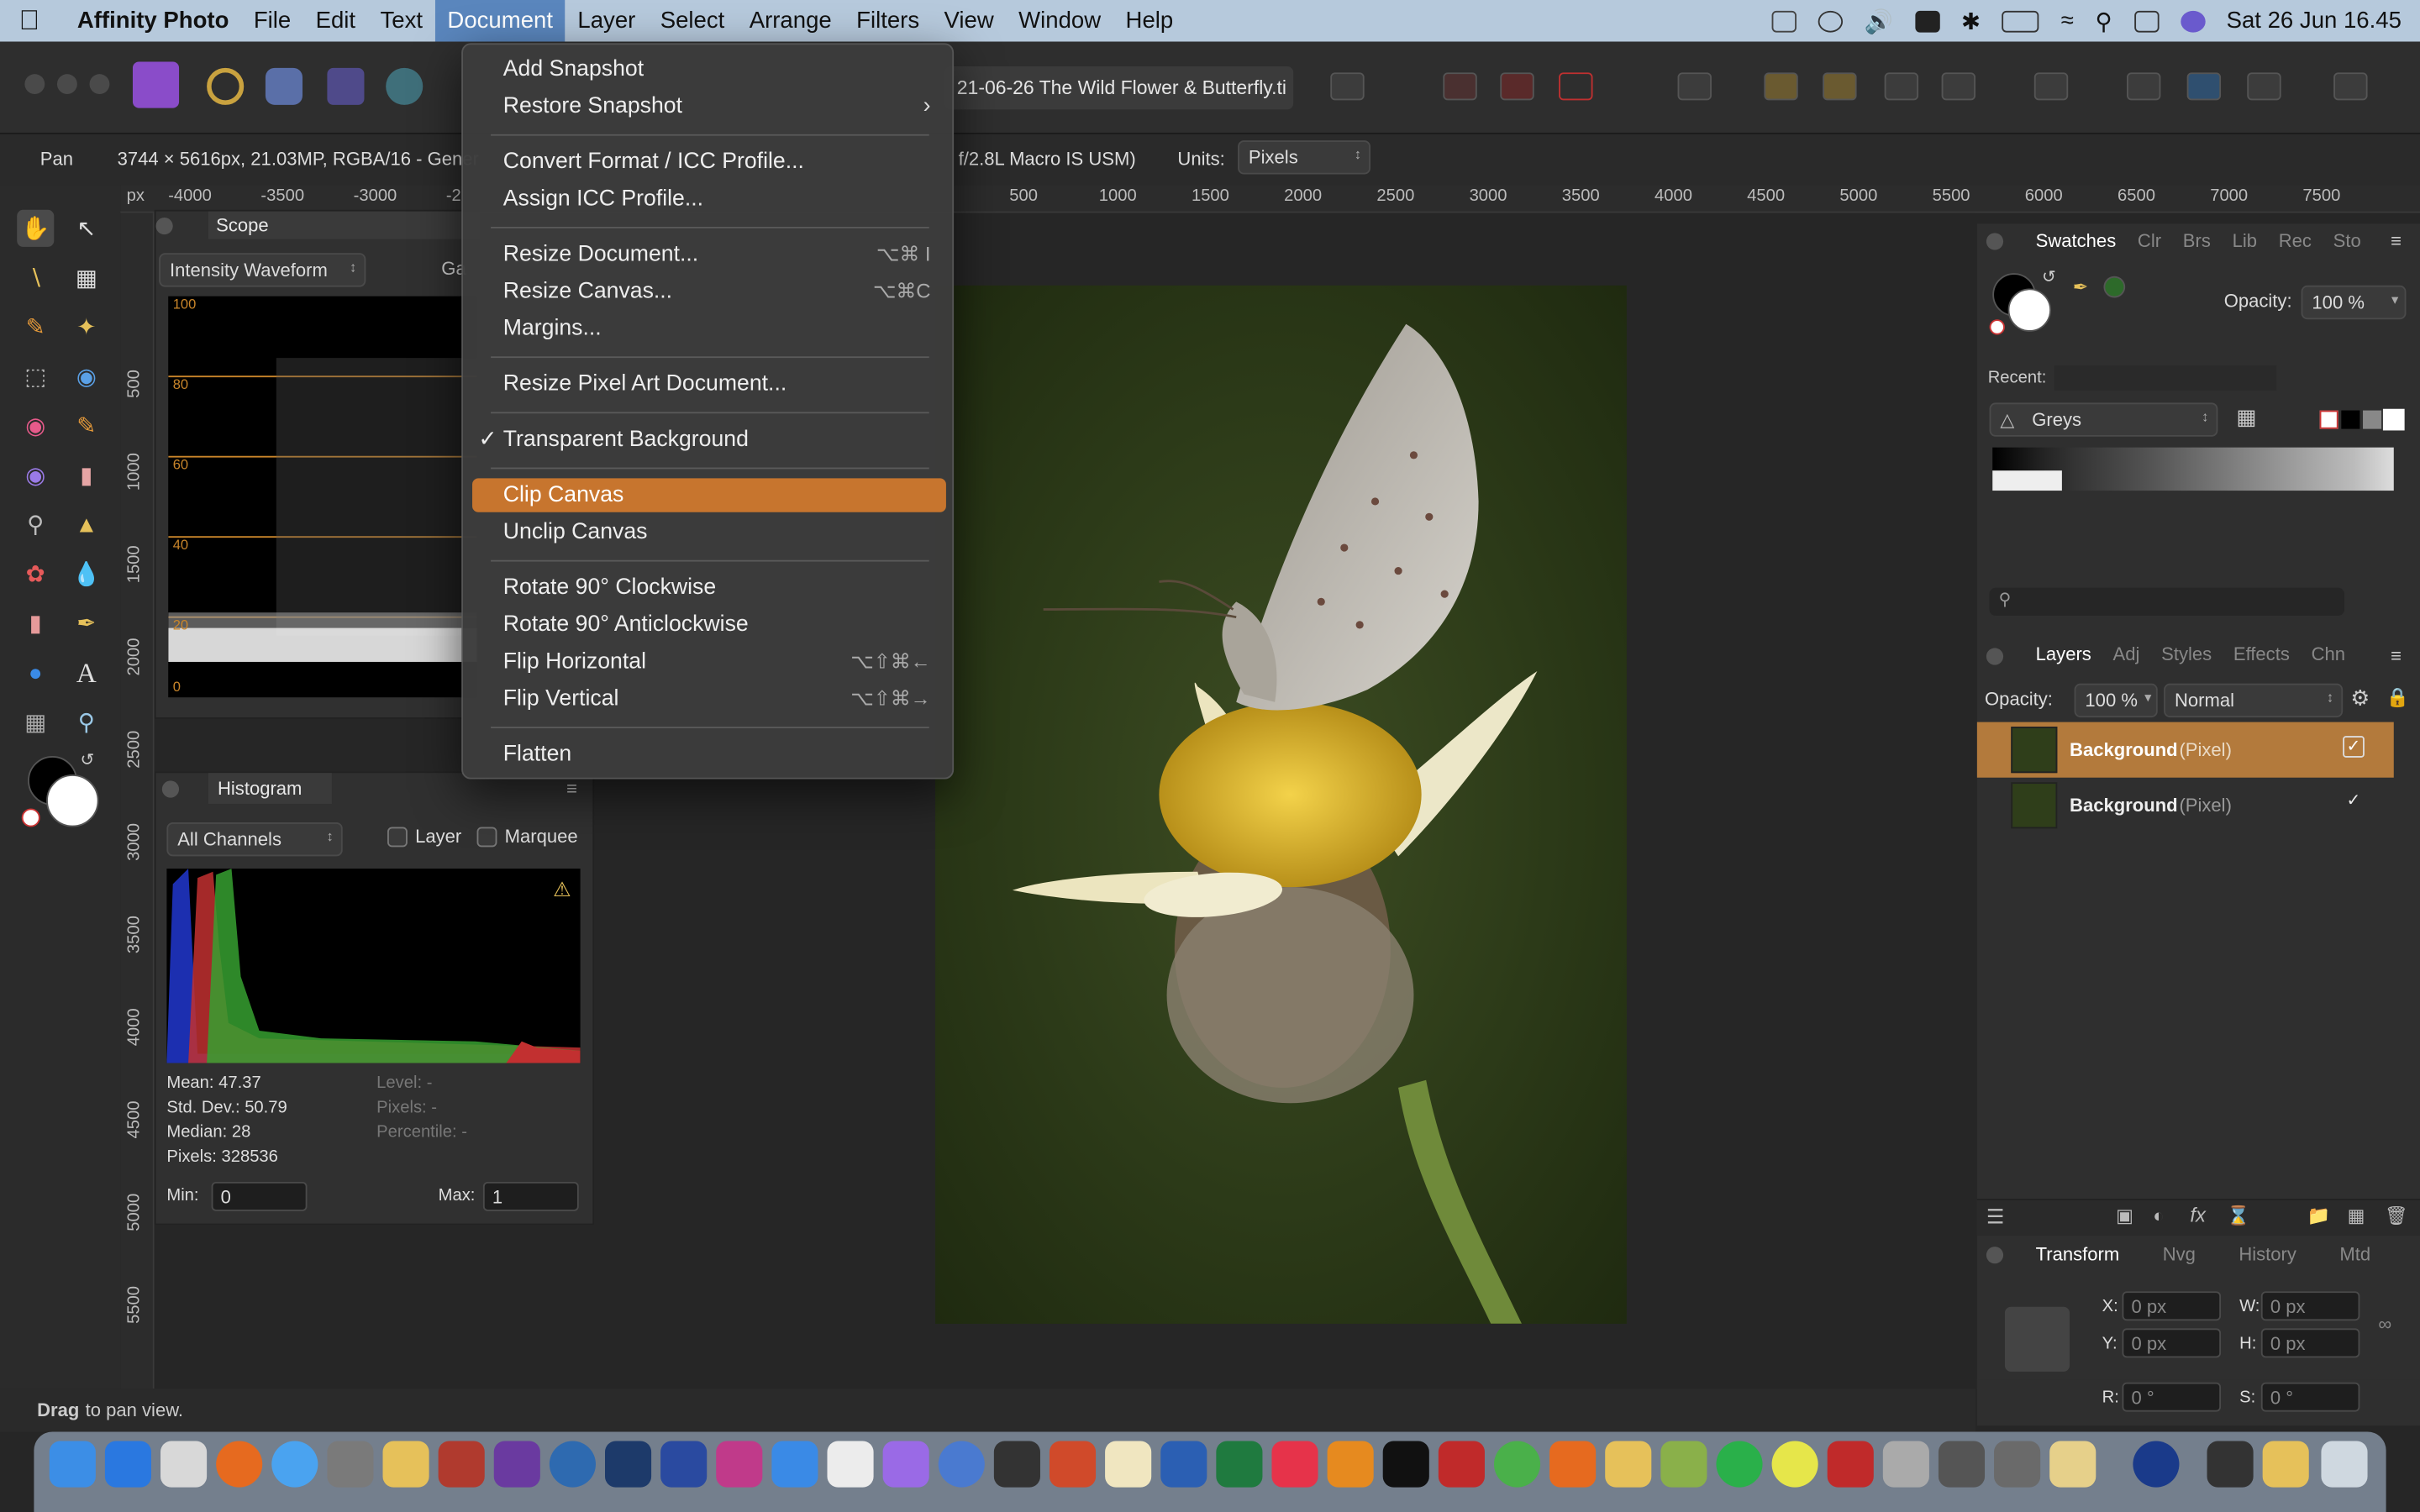 The width and height of the screenshot is (2420, 1512). I want to click on menu-view: View, so click(969, 21).